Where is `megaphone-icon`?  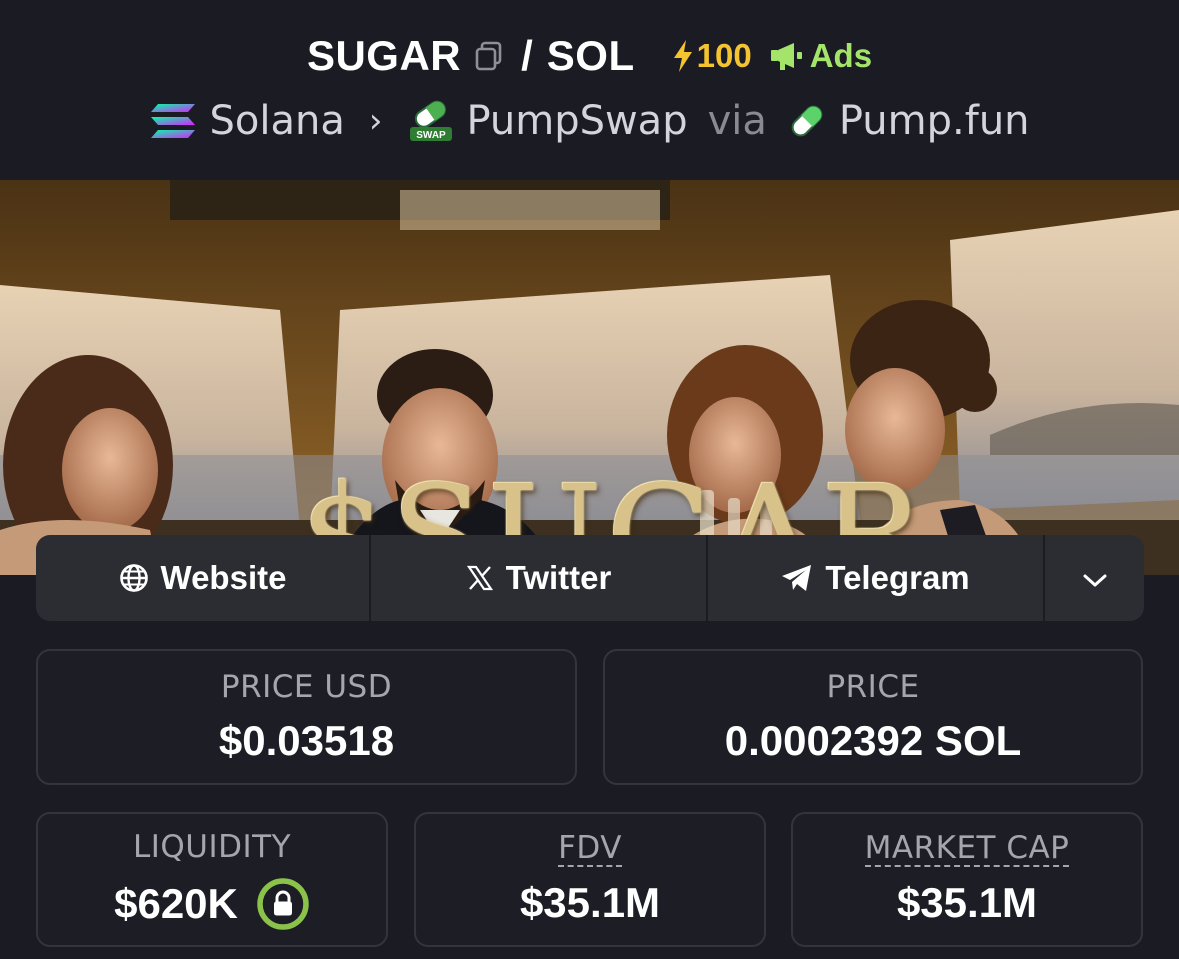
megaphone-icon is located at coordinates (786, 56).